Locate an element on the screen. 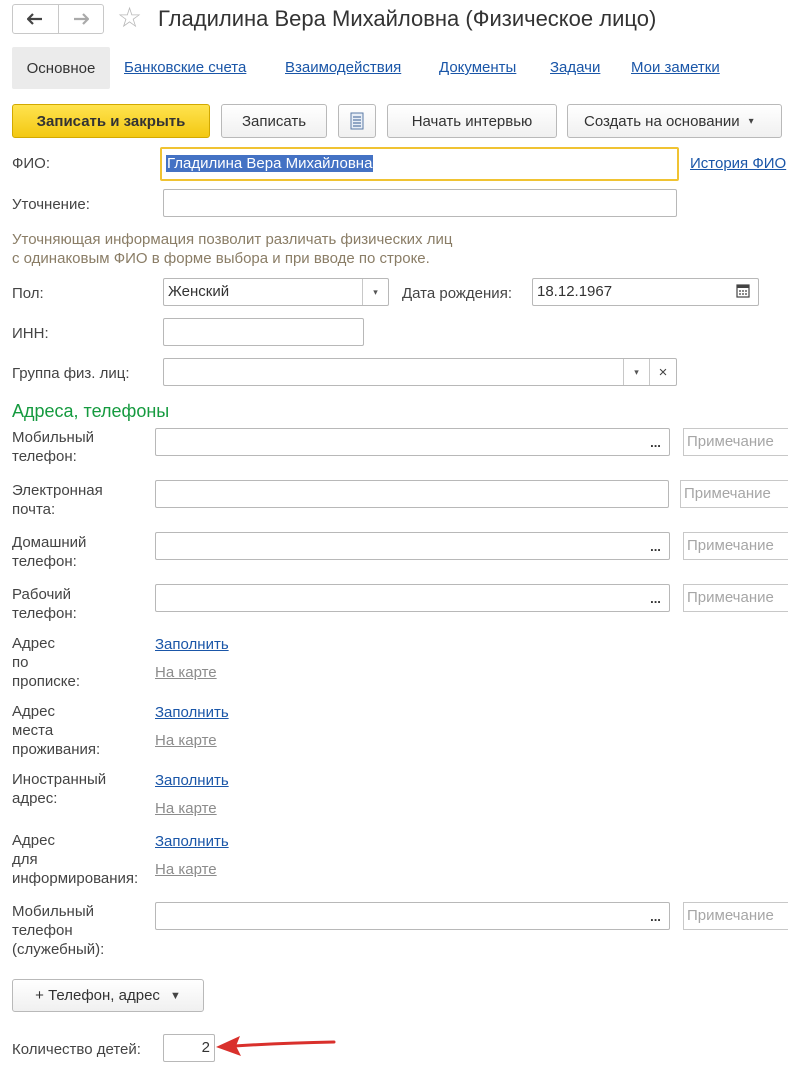  group-clear-button: × is located at coordinates (662, 372).